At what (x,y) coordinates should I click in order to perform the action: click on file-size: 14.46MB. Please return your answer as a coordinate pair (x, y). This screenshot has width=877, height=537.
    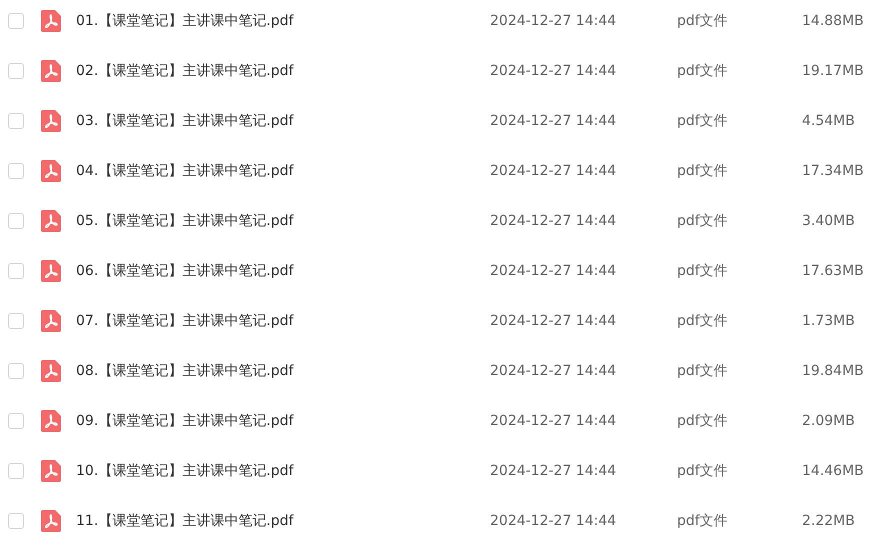
    Looking at the image, I should click on (833, 471).